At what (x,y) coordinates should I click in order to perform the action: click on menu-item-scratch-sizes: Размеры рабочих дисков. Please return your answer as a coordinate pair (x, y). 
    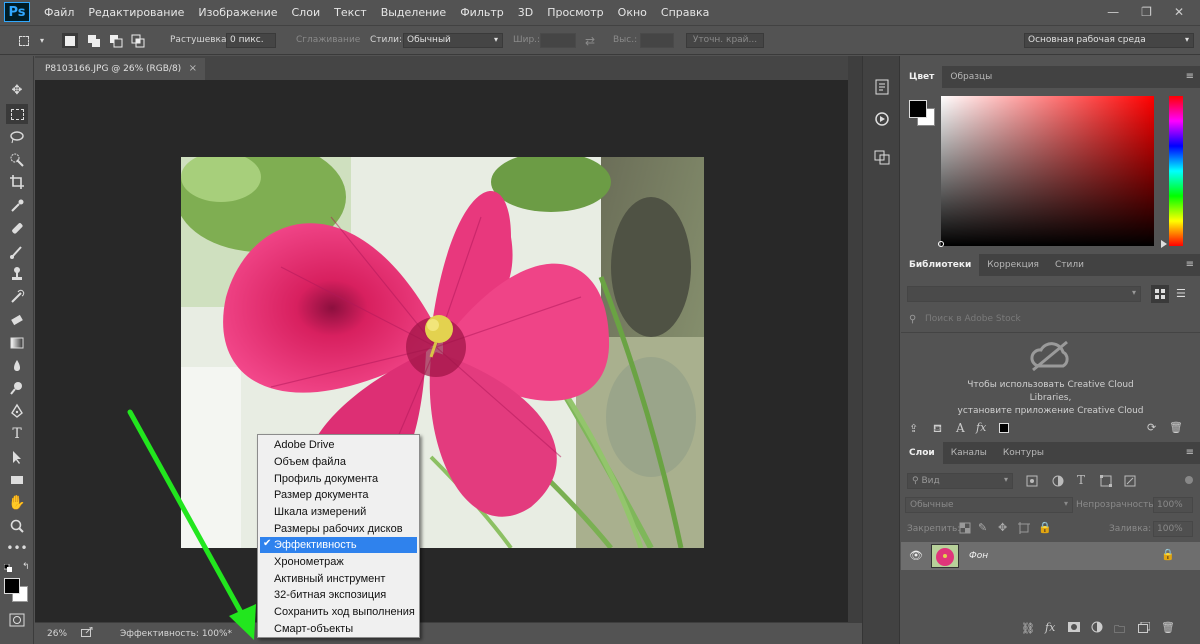
    Looking at the image, I should click on (338, 529).